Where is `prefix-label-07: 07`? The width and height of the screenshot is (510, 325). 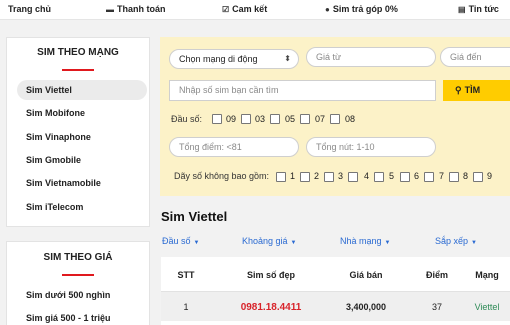
prefix-label-07: 07 is located at coordinates (320, 119).